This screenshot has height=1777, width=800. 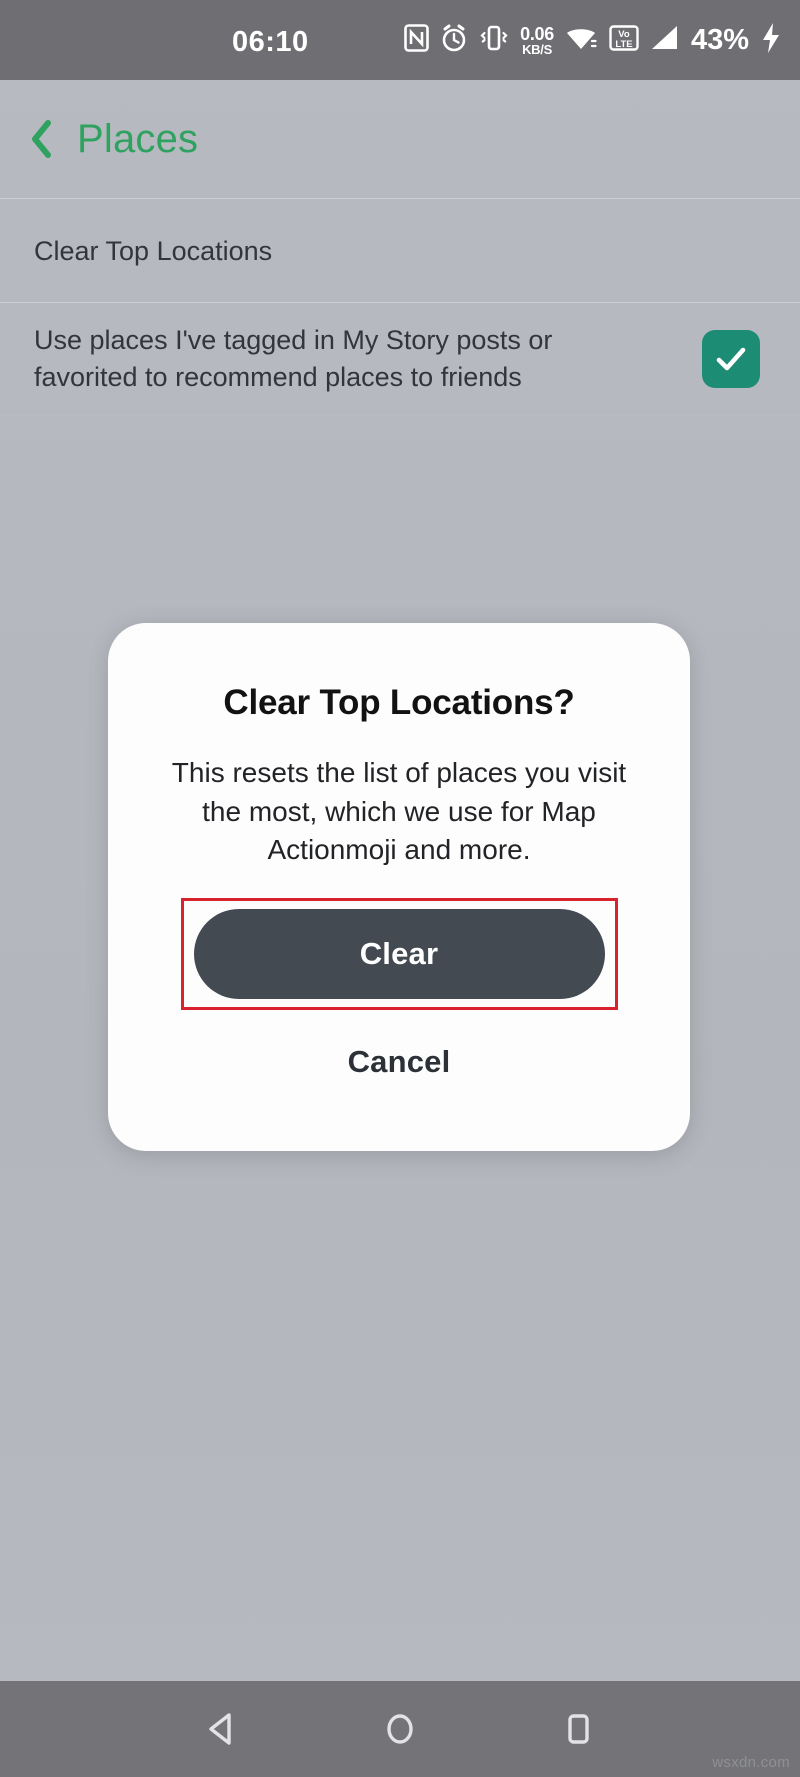 What do you see at coordinates (400, 251) in the screenshot?
I see `setting-row-clear-top-locations: Clear Top Locations` at bounding box center [400, 251].